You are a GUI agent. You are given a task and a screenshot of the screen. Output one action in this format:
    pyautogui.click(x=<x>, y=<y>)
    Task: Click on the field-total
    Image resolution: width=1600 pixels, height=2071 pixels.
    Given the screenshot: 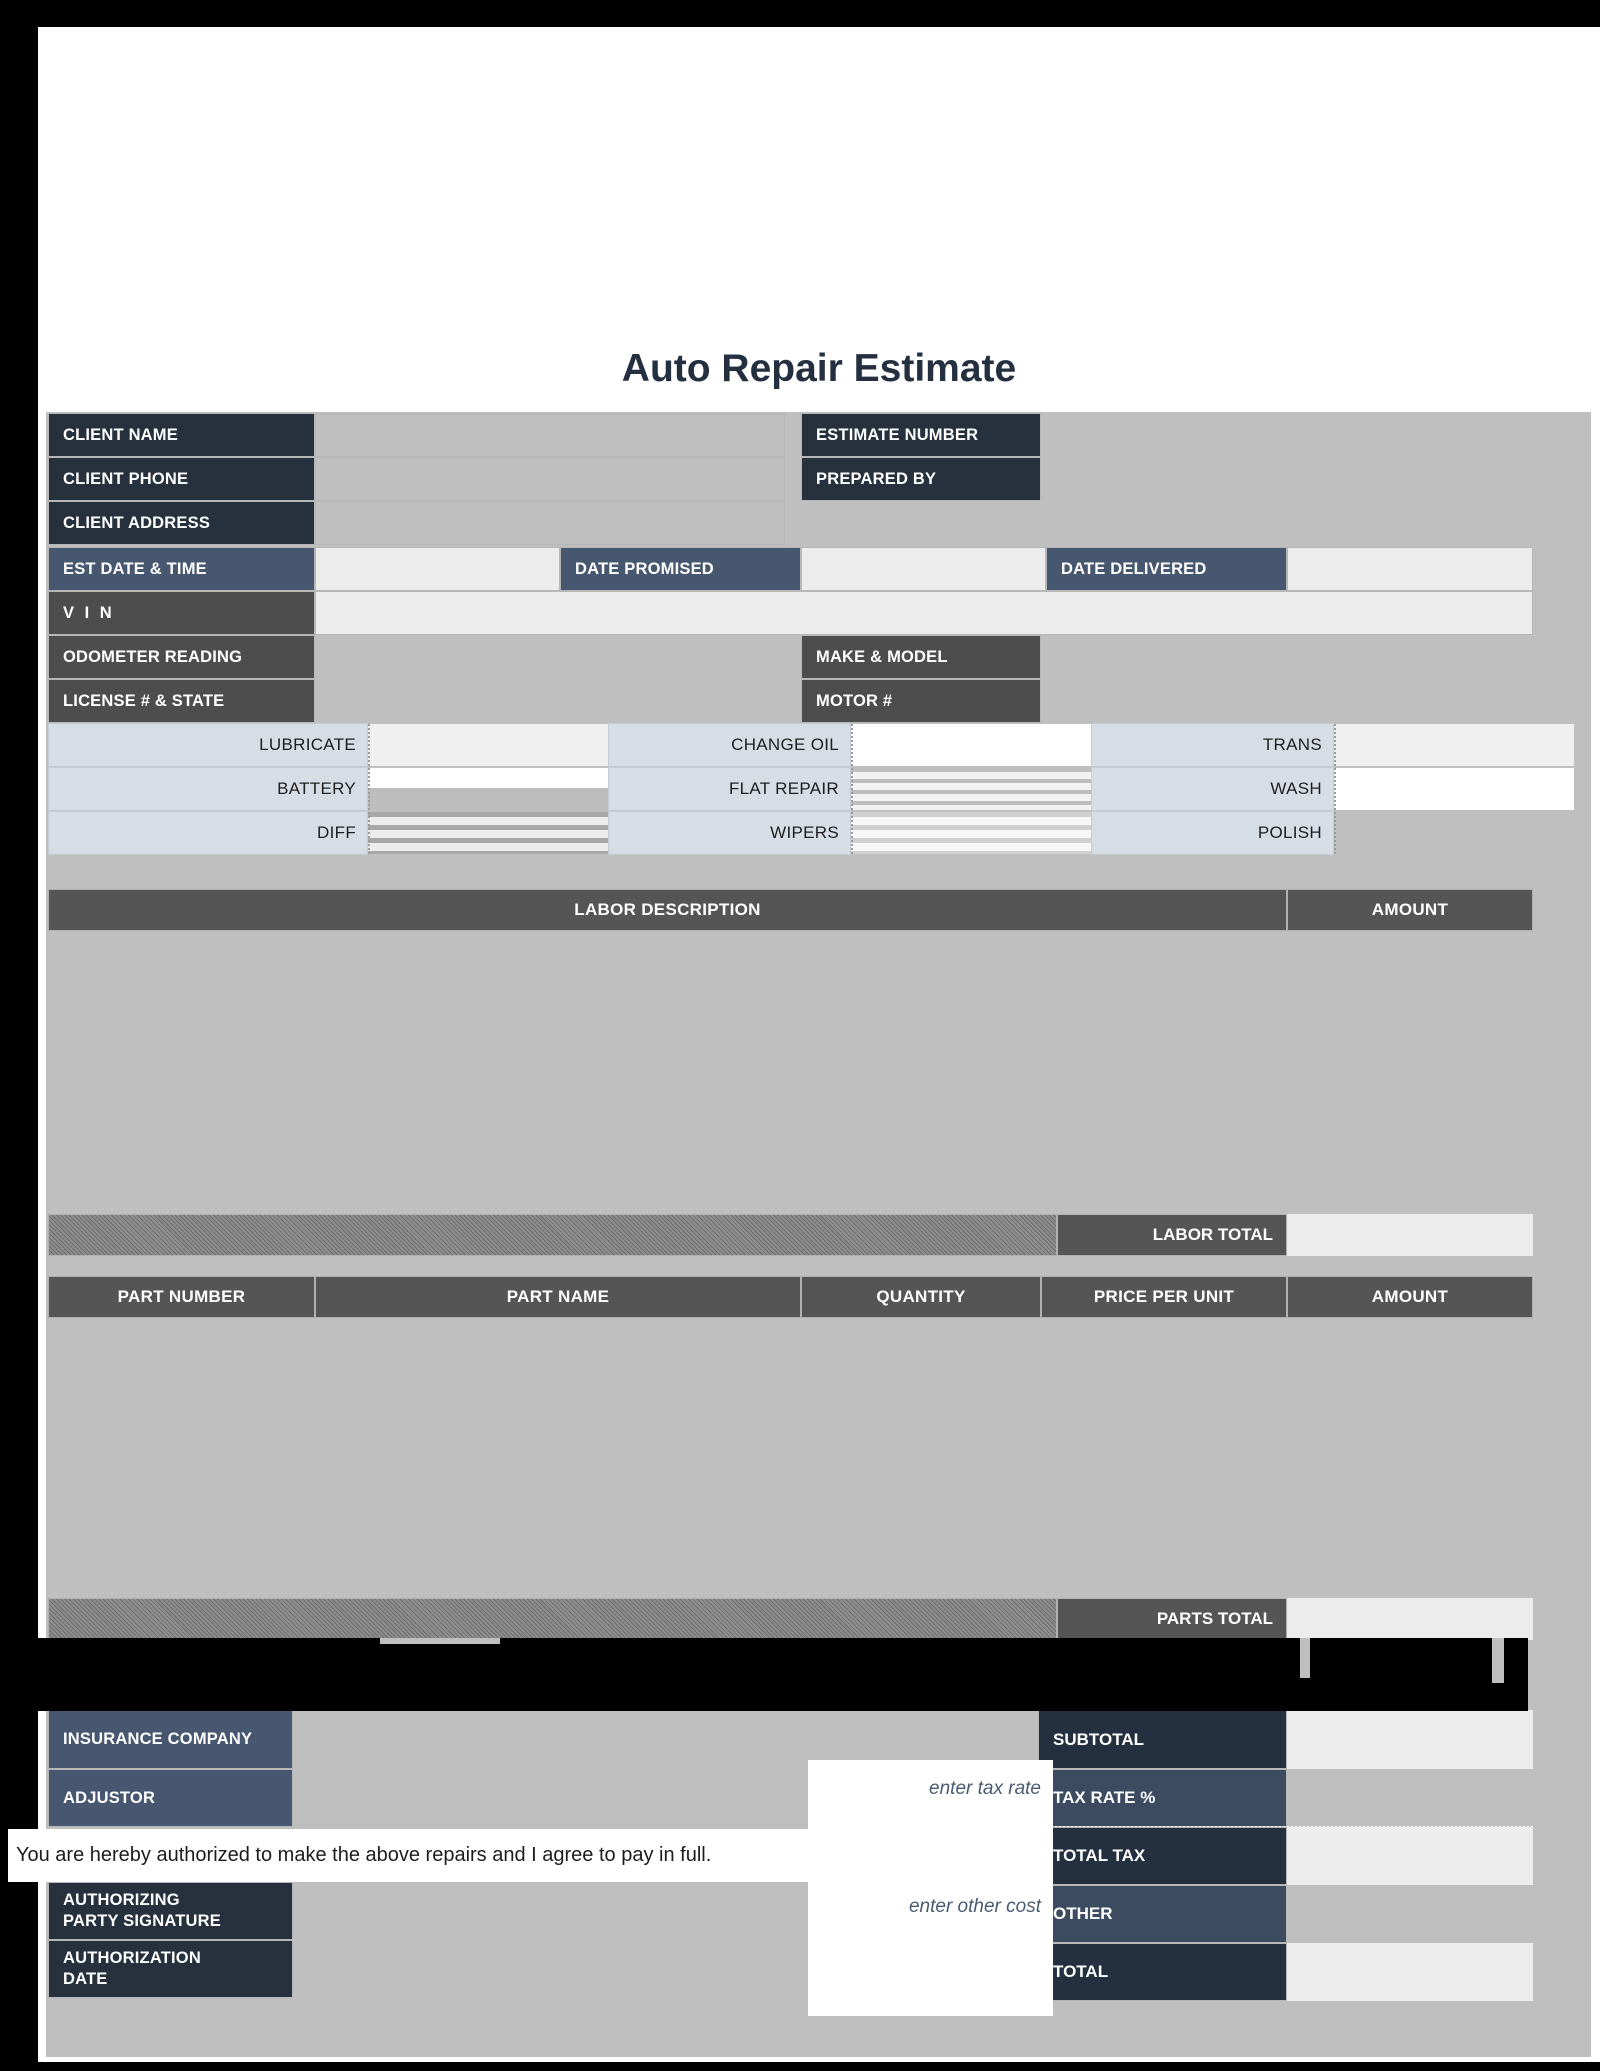 What is the action you would take?
    pyautogui.click(x=1410, y=1972)
    